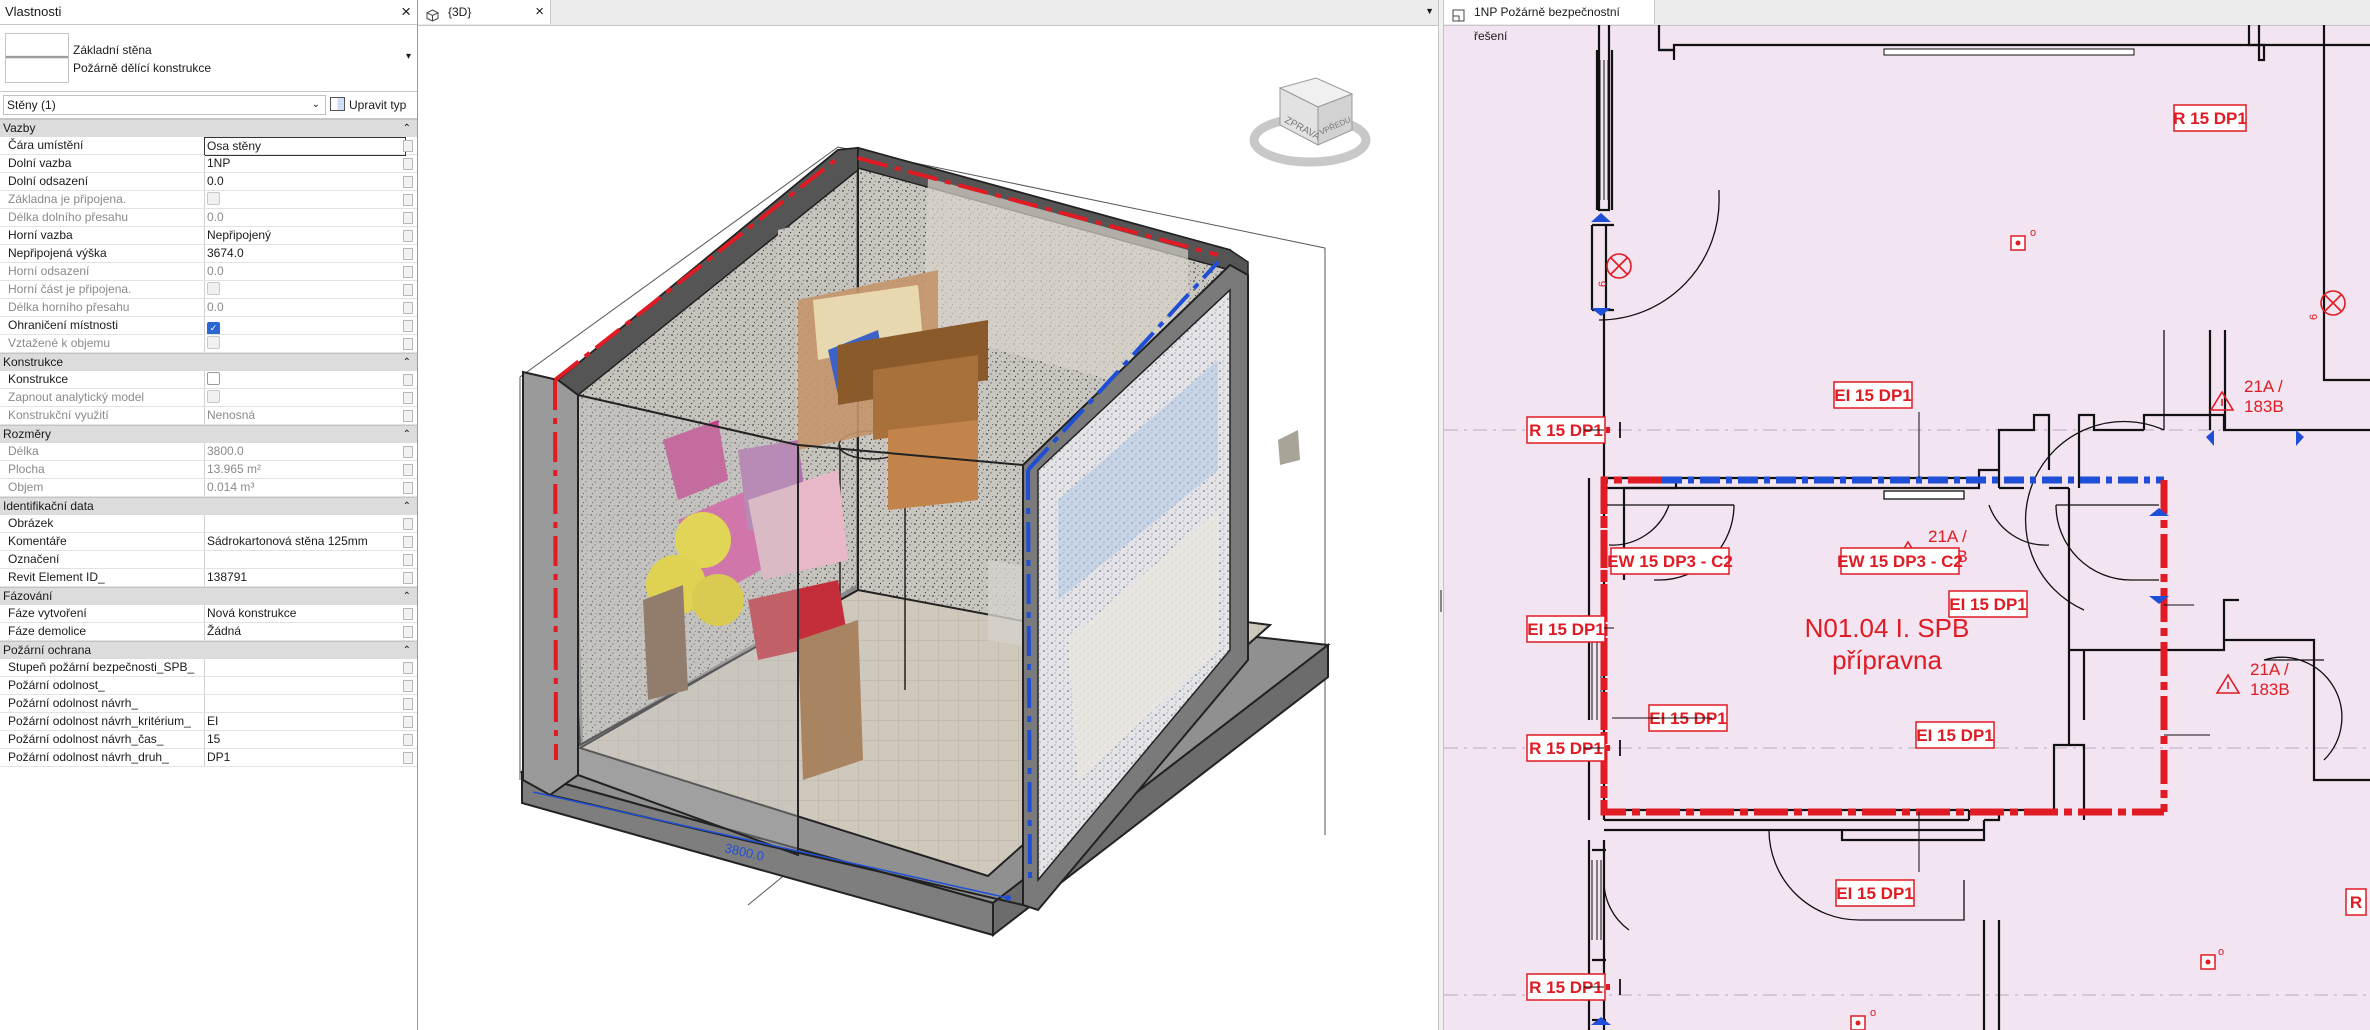  What do you see at coordinates (208, 362) in the screenshot?
I see `section-header: Konstrukce ⌃` at bounding box center [208, 362].